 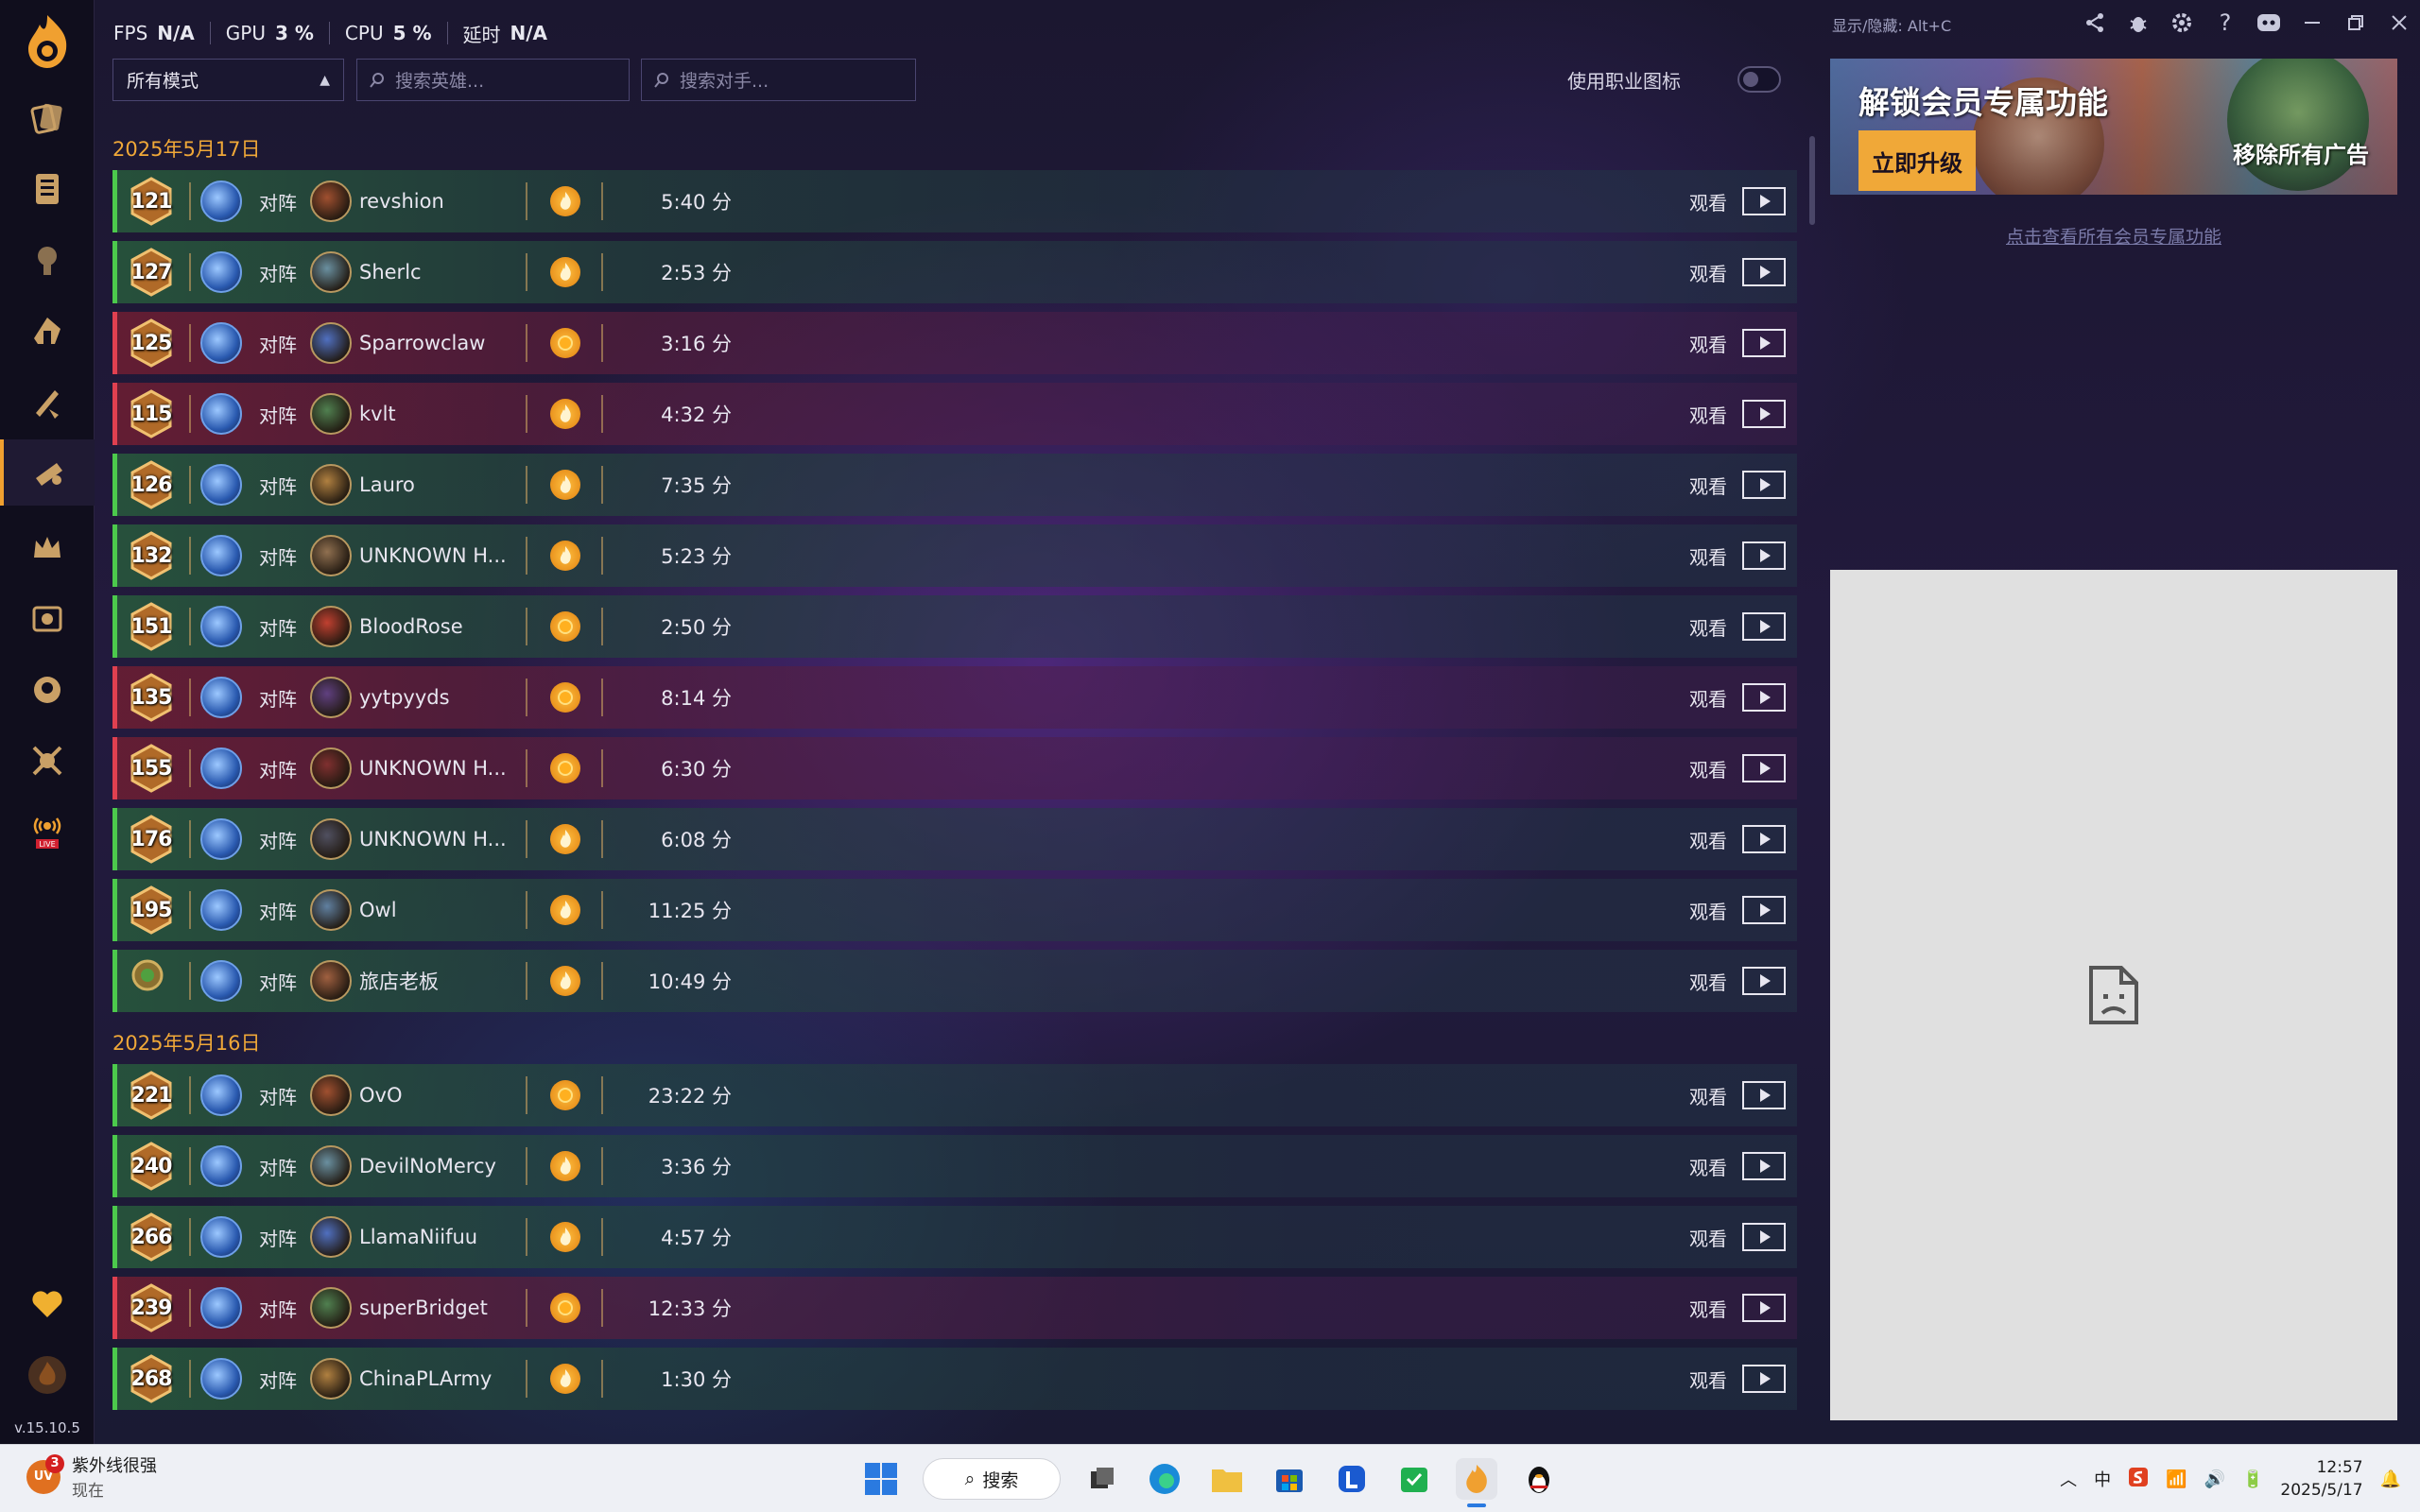 What do you see at coordinates (2321, 1479) in the screenshot?
I see `taskbar-clock: 12:57 2025/5/17` at bounding box center [2321, 1479].